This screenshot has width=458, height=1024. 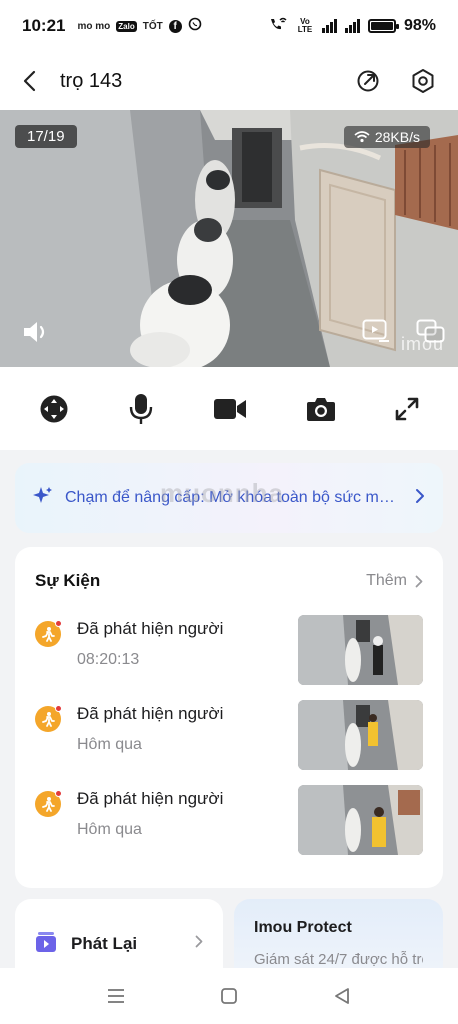 What do you see at coordinates (362, 137) in the screenshot?
I see `wifi-icon` at bounding box center [362, 137].